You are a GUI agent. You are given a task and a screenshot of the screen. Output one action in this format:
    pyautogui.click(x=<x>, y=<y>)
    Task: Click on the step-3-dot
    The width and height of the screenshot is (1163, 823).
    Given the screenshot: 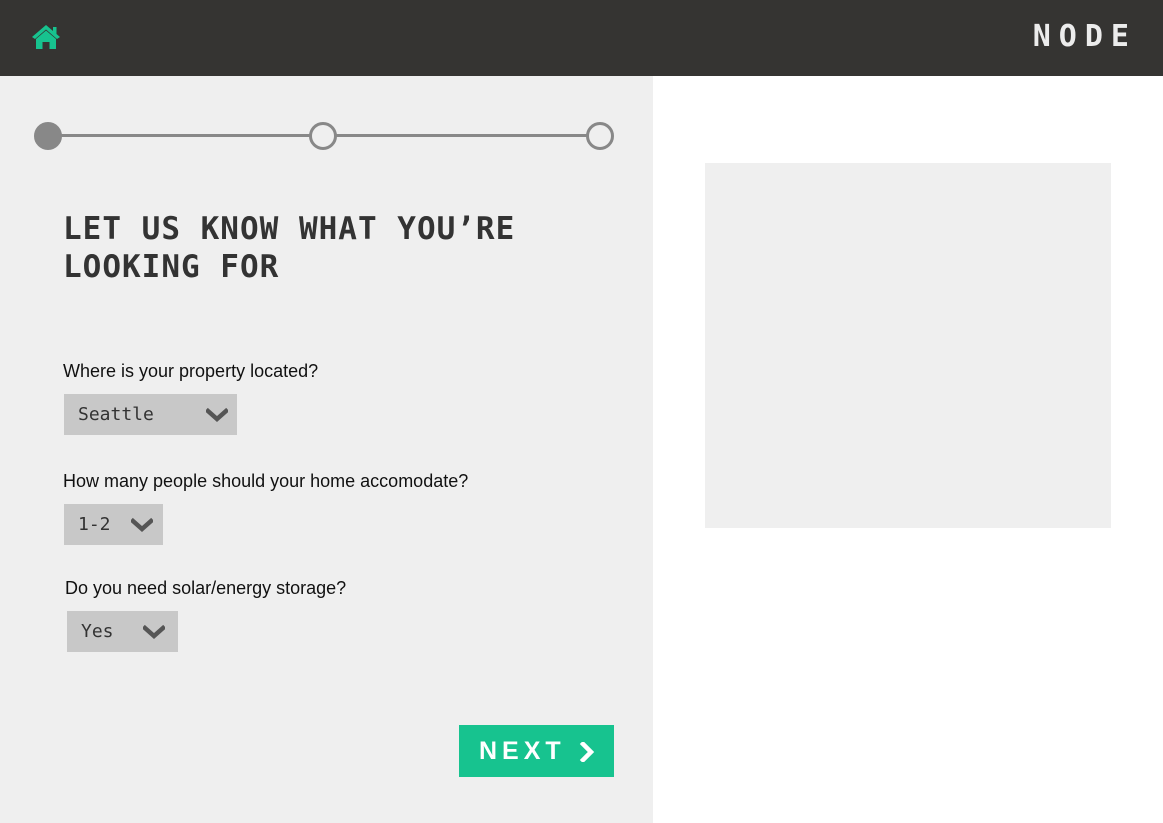 What is the action you would take?
    pyautogui.click(x=600, y=136)
    